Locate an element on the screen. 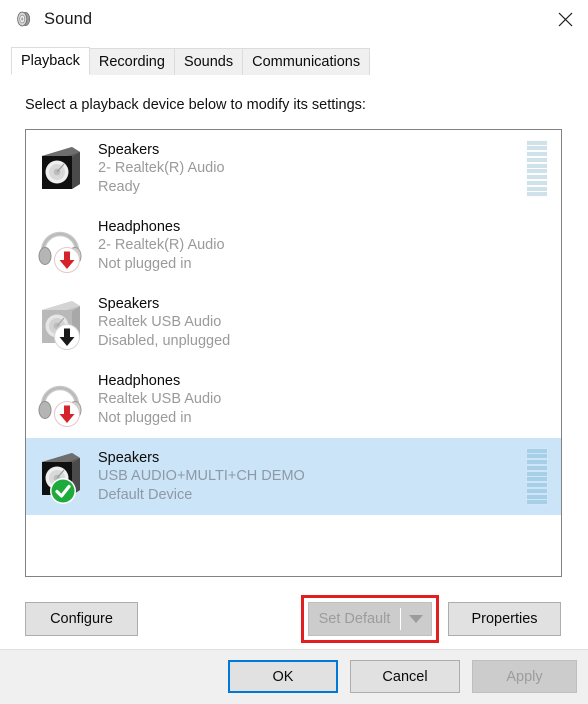 The image size is (588, 704). dialog-footer: OK Cancel Apply is located at coordinates (294, 676).